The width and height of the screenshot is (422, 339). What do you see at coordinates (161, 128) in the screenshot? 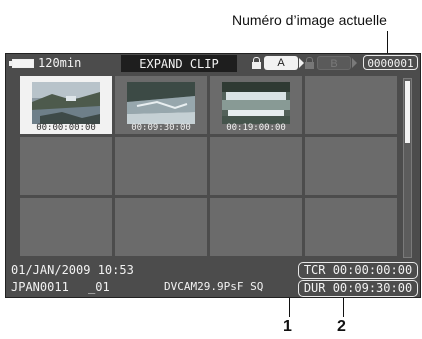
I see `thumbnail-timecode-2: 00:09:30:00` at bounding box center [161, 128].